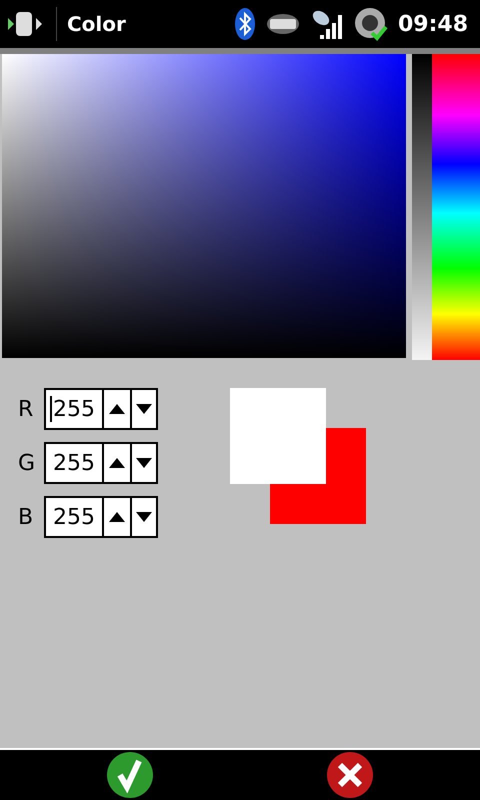 This screenshot has width=480, height=800. What do you see at coordinates (26, 409) in the screenshot?
I see `channel-label: R` at bounding box center [26, 409].